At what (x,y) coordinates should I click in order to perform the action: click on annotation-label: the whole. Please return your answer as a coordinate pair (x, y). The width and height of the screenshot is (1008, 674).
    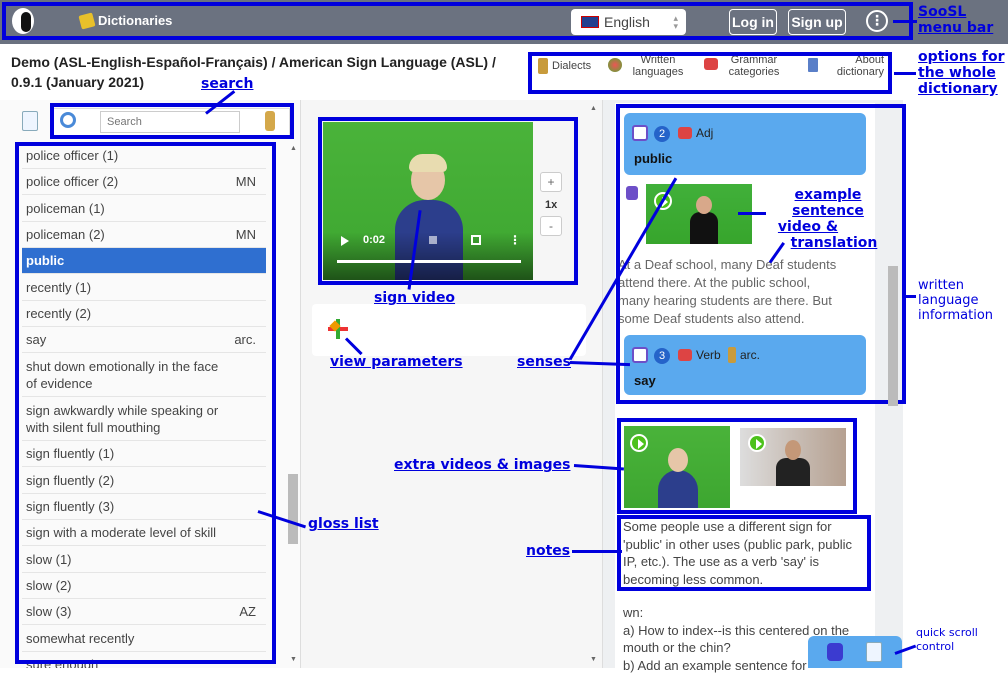
    Looking at the image, I should click on (957, 73).